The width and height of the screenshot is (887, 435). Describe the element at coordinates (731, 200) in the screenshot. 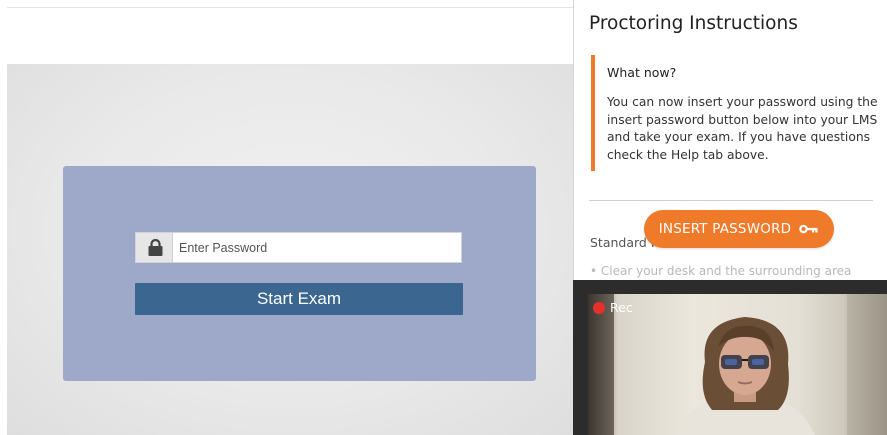

I see `divider` at that location.